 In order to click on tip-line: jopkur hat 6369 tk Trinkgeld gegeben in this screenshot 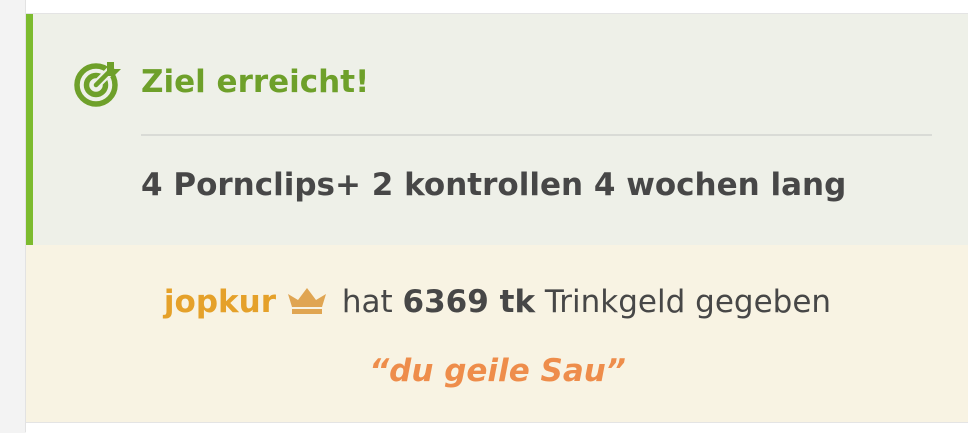, I will do `click(497, 302)`.